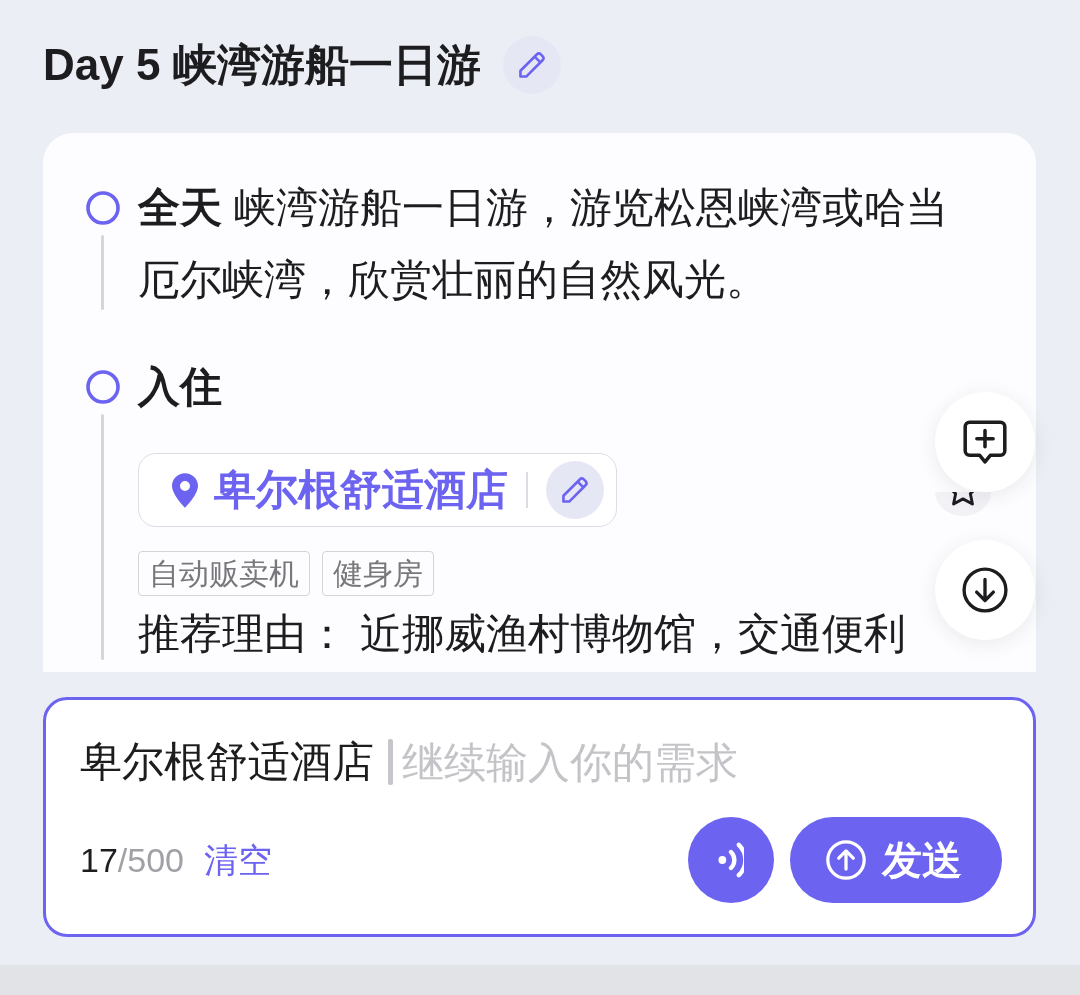 The height and width of the screenshot is (995, 1080). I want to click on location-pin-icon, so click(185, 490).